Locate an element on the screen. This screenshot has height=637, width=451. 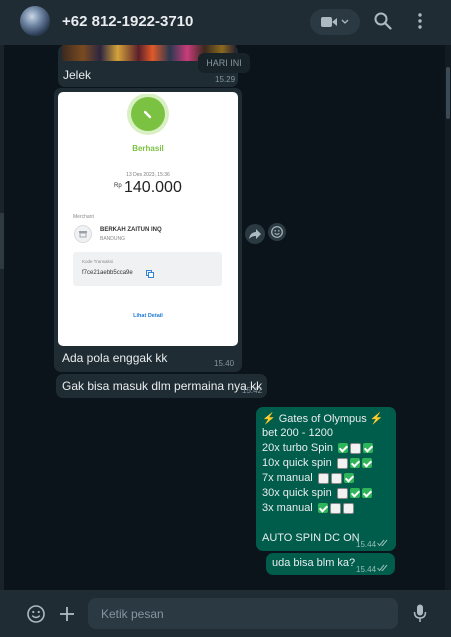
video-call-button is located at coordinates (335, 22).